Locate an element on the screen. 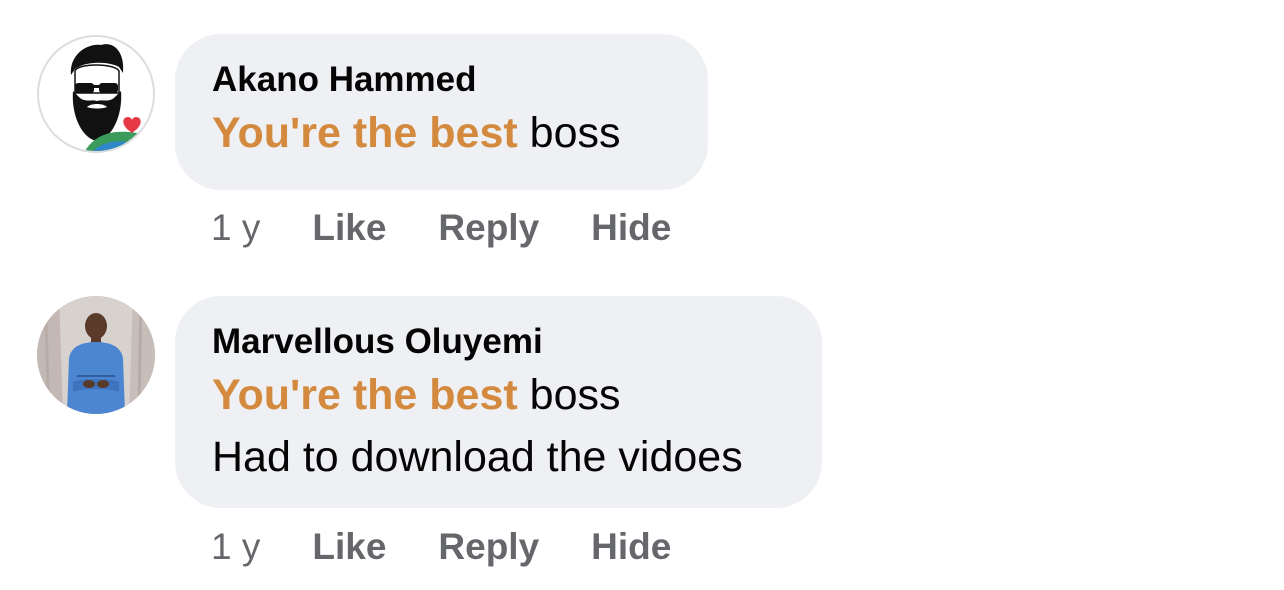  man-photo-icon is located at coordinates (96, 355).